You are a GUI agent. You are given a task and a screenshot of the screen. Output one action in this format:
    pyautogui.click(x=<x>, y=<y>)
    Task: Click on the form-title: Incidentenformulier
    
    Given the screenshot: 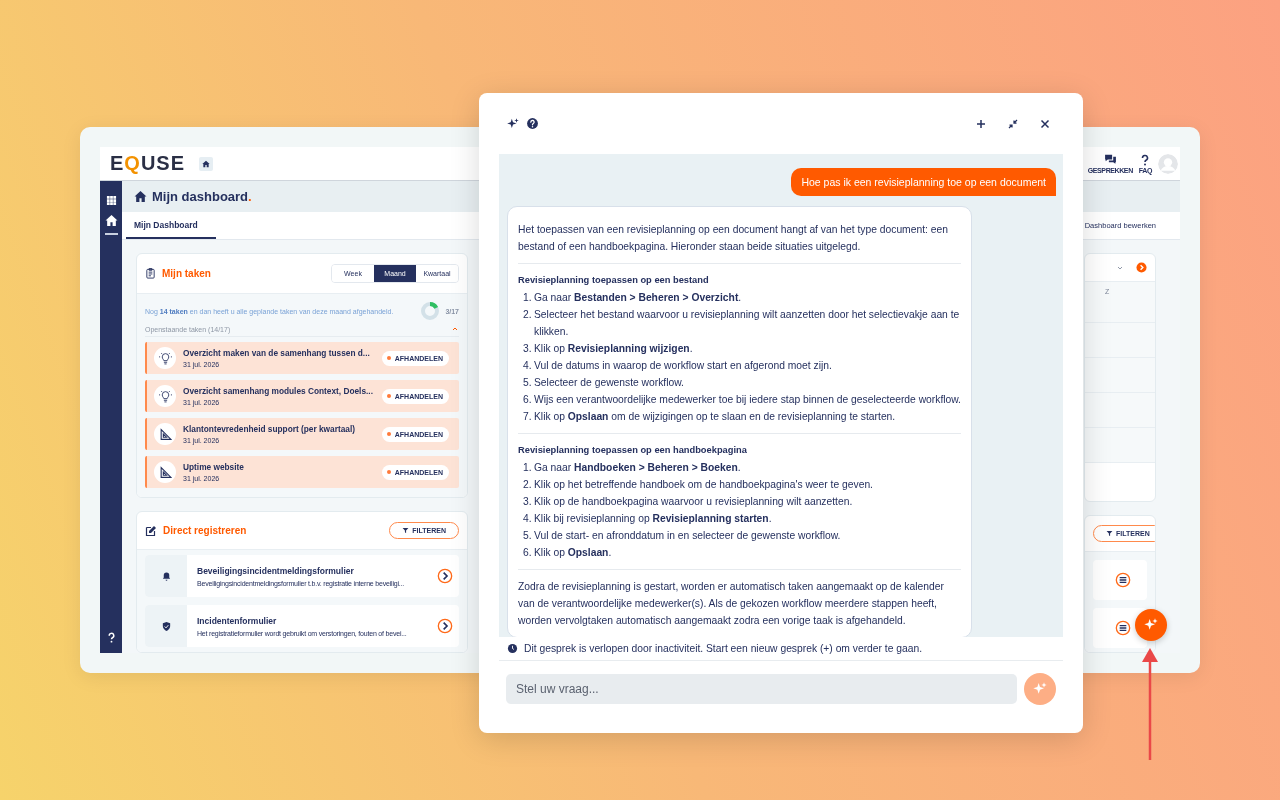 What is the action you would take?
    pyautogui.click(x=237, y=620)
    